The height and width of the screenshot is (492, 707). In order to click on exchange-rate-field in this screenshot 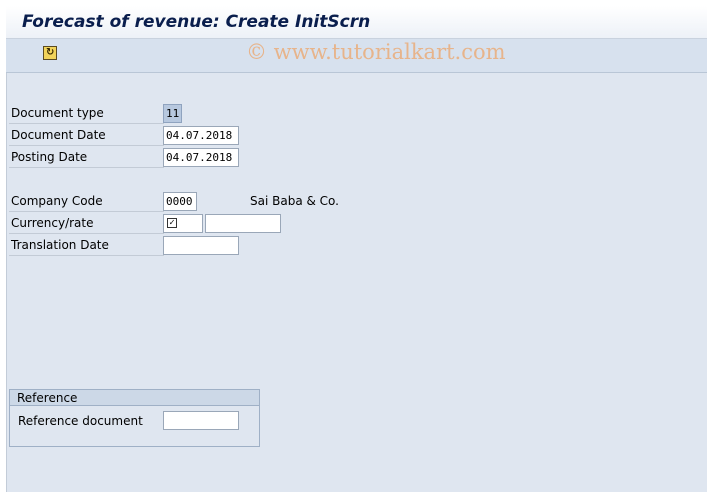, I will do `click(243, 223)`.